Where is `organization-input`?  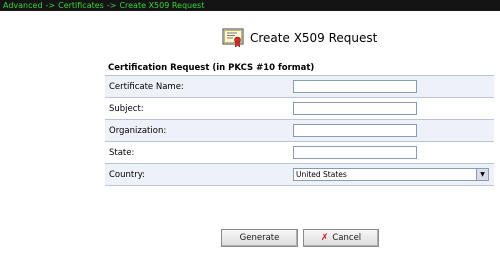
organization-input is located at coordinates (355, 130).